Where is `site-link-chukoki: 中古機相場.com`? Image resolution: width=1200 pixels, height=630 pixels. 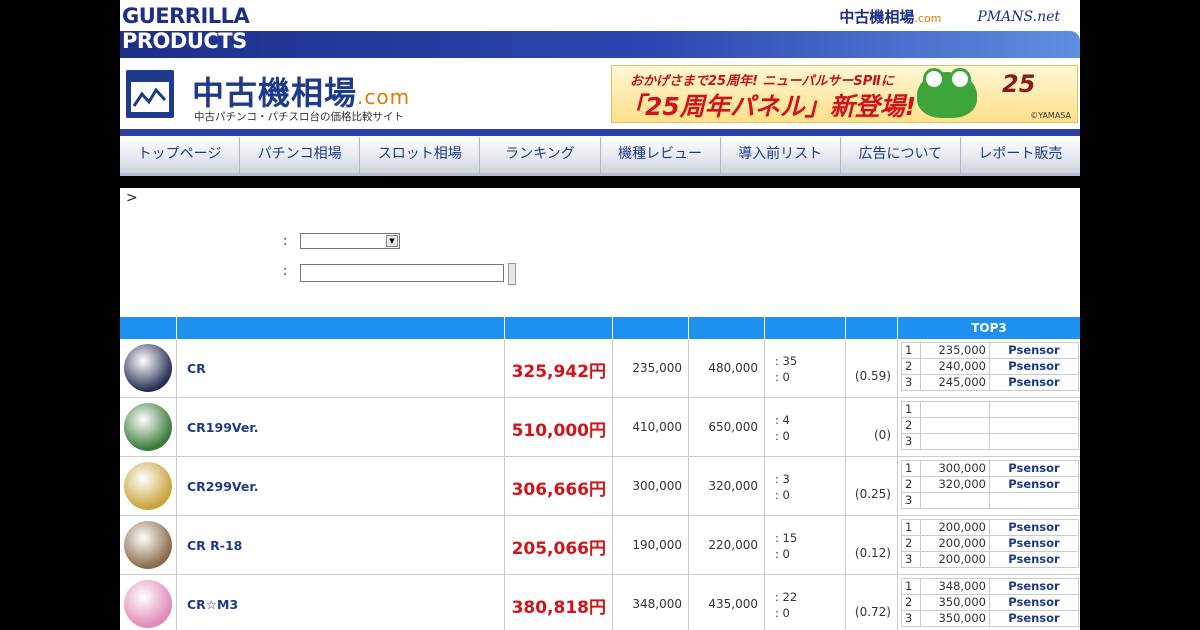 site-link-chukoki: 中古機相場.com is located at coordinates (890, 16).